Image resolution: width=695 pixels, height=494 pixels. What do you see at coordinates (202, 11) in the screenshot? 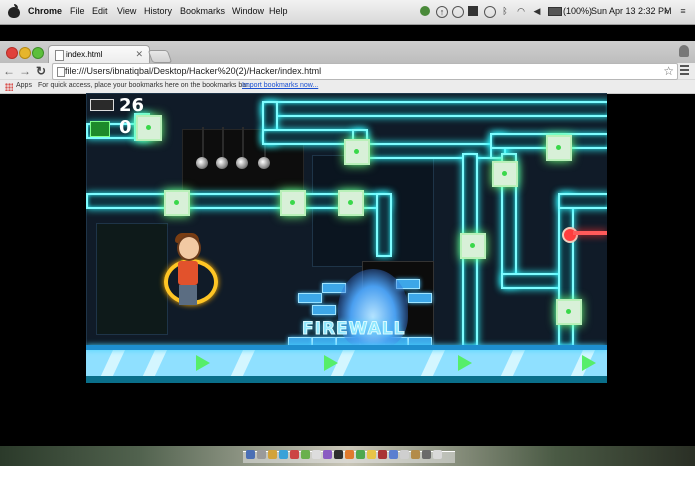
I see `menu-bookmarks: Bookmarks` at bounding box center [202, 11].